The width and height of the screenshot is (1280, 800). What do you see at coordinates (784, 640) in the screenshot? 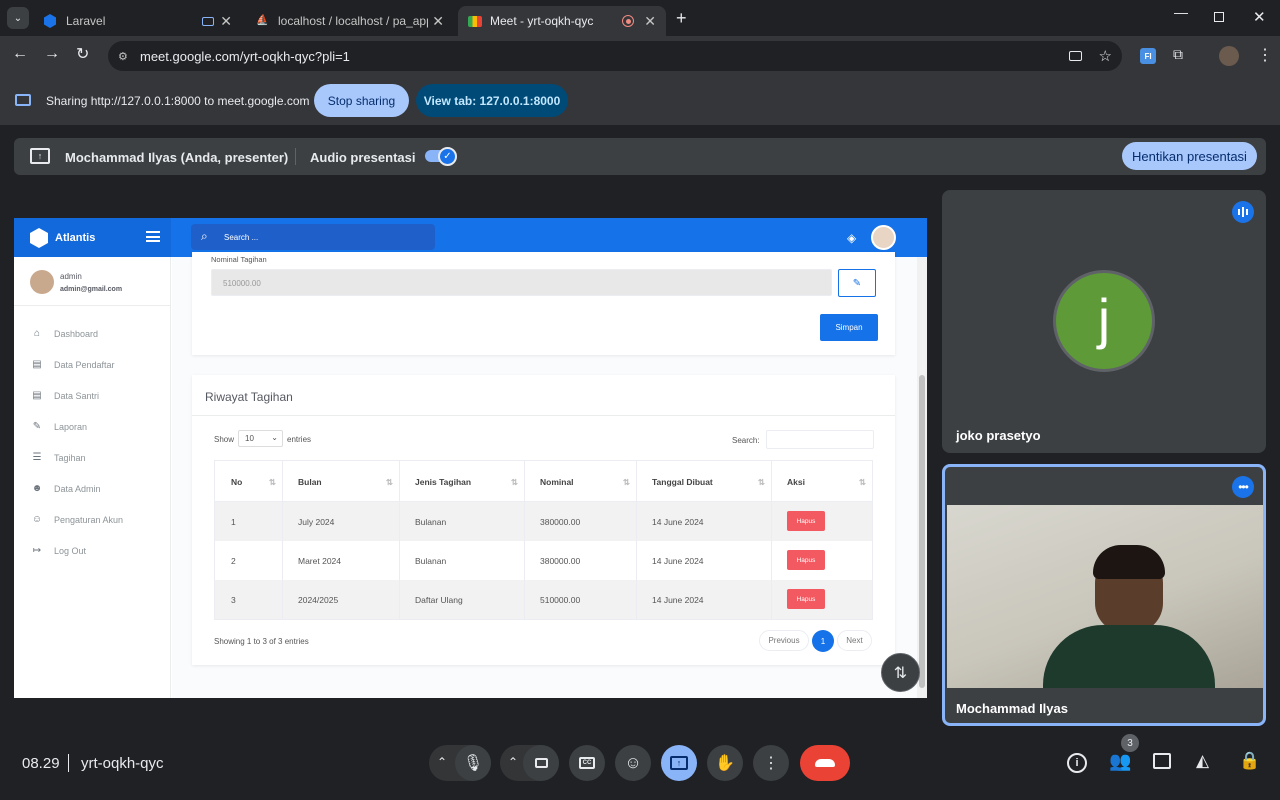
I see `previous-page-button: Previous` at bounding box center [784, 640].